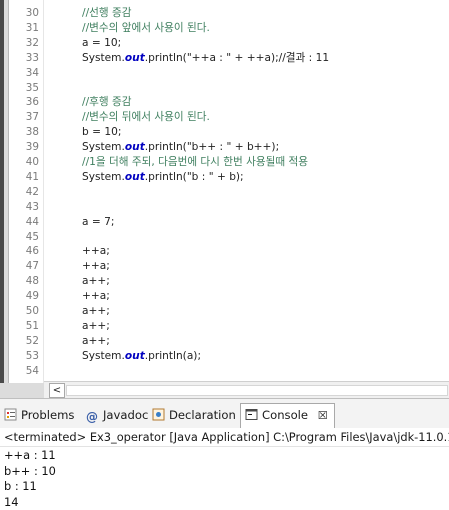 The height and width of the screenshot is (510, 449). What do you see at coordinates (224, 251) in the screenshot?
I see `code-line: 46 ++a;` at bounding box center [224, 251].